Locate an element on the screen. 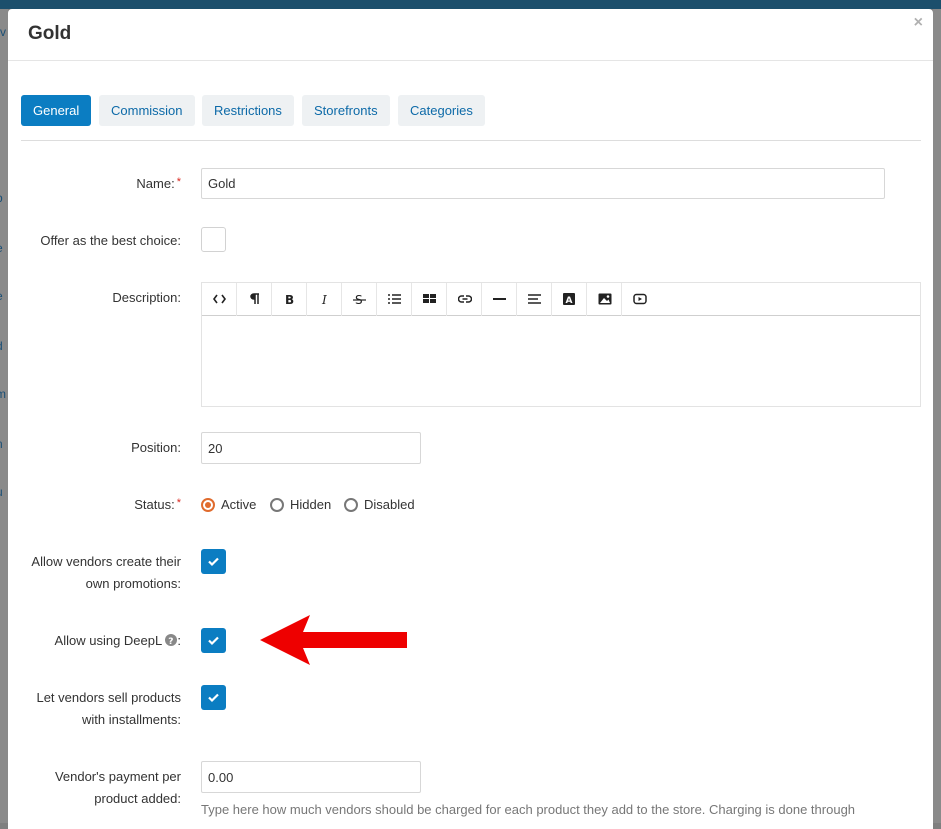 This screenshot has width=941, height=829. payment-per-product-input is located at coordinates (311, 777).